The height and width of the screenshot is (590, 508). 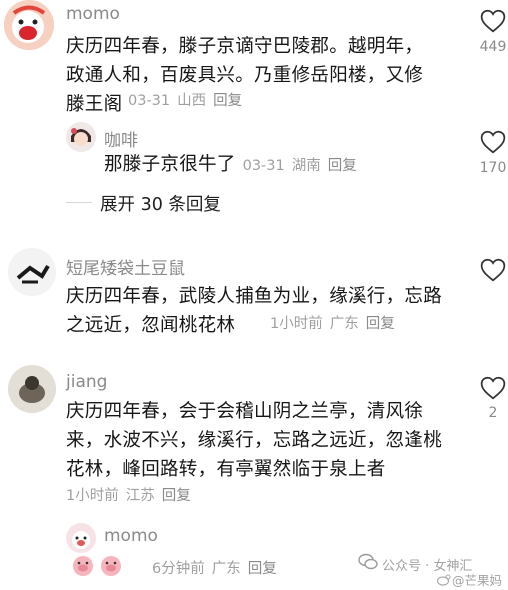 What do you see at coordinates (79, 202) in the screenshot?
I see `divider` at bounding box center [79, 202].